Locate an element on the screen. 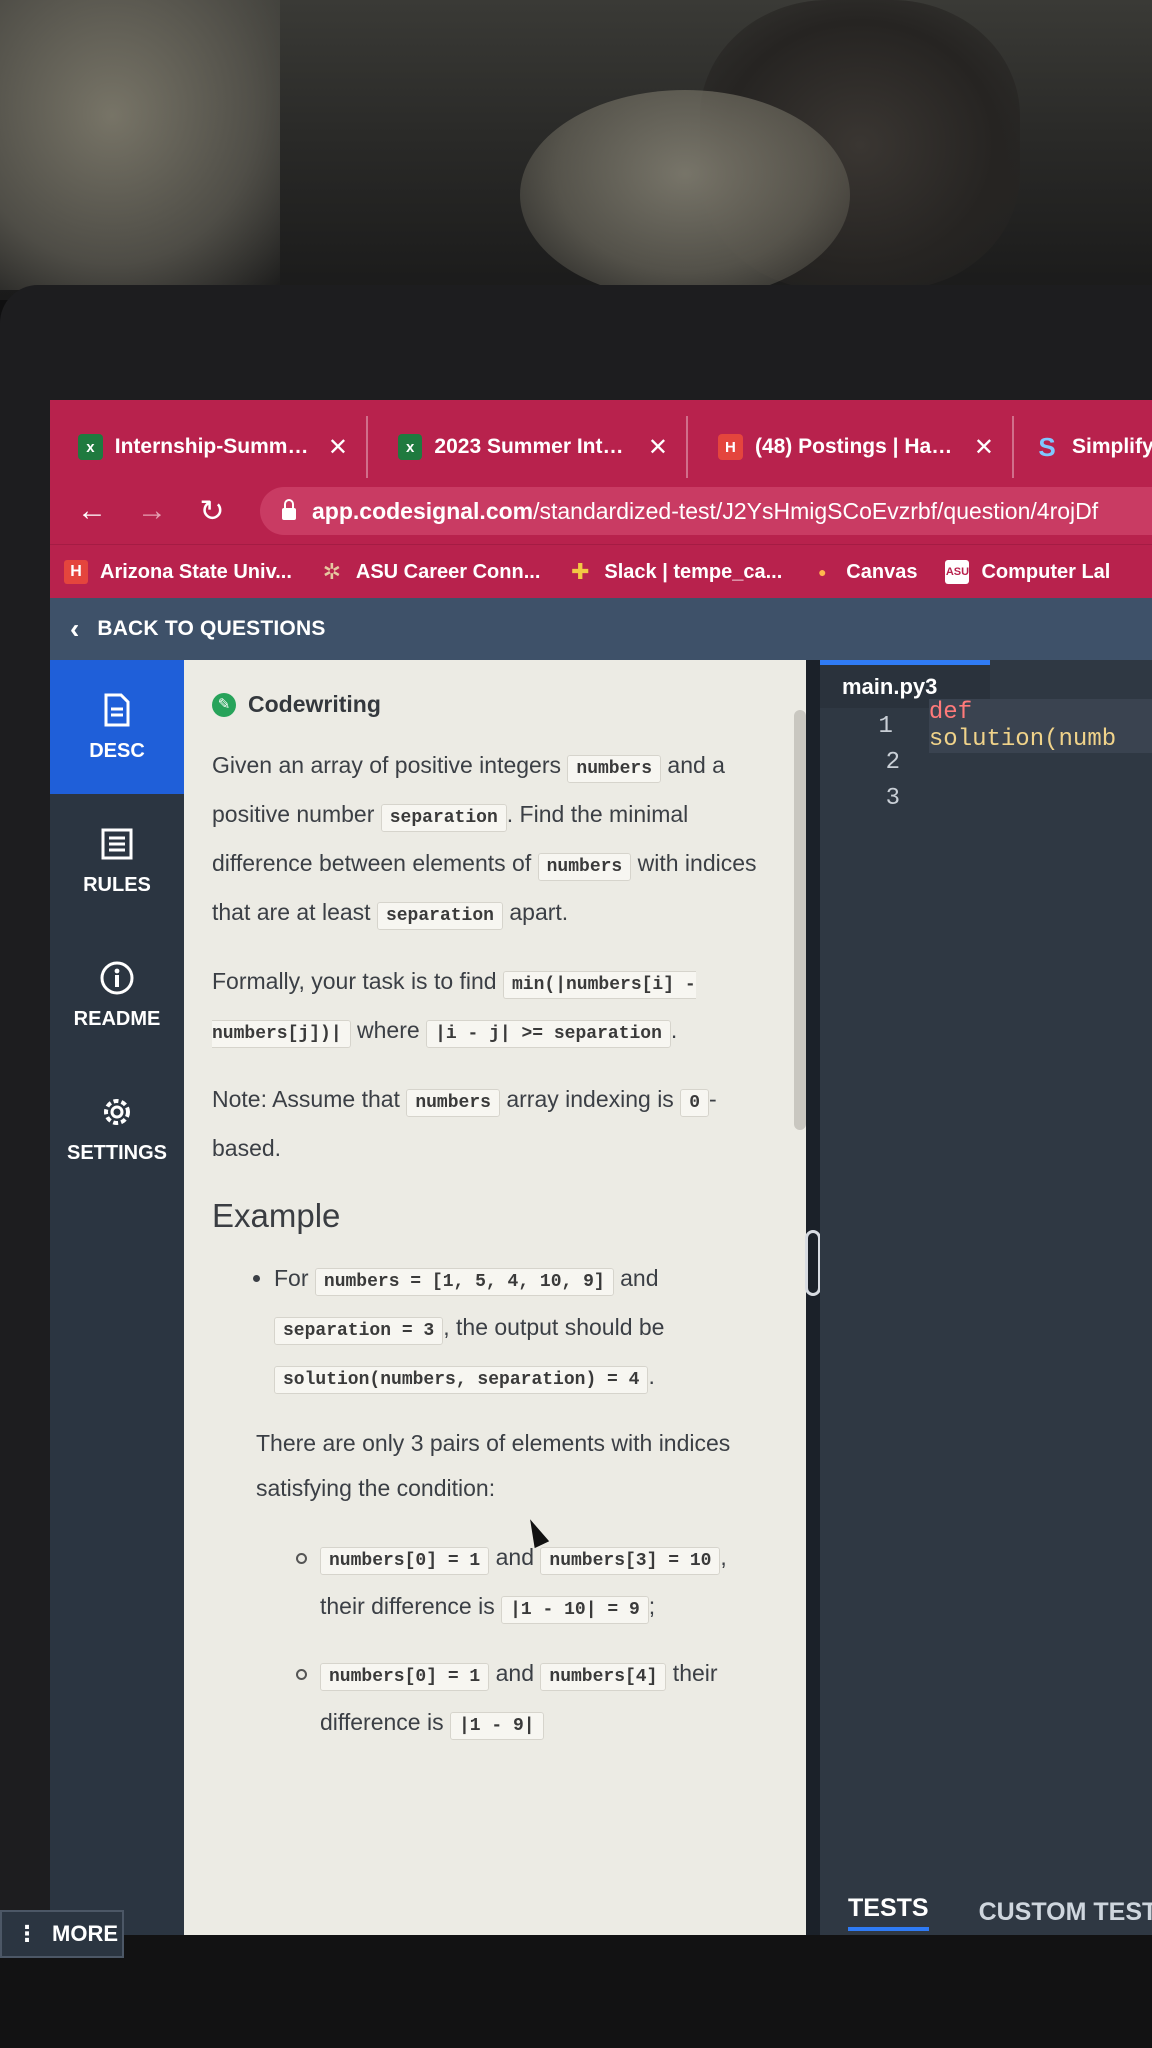 The width and height of the screenshot is (1152, 2048). text: where is located at coordinates (388, 1030).